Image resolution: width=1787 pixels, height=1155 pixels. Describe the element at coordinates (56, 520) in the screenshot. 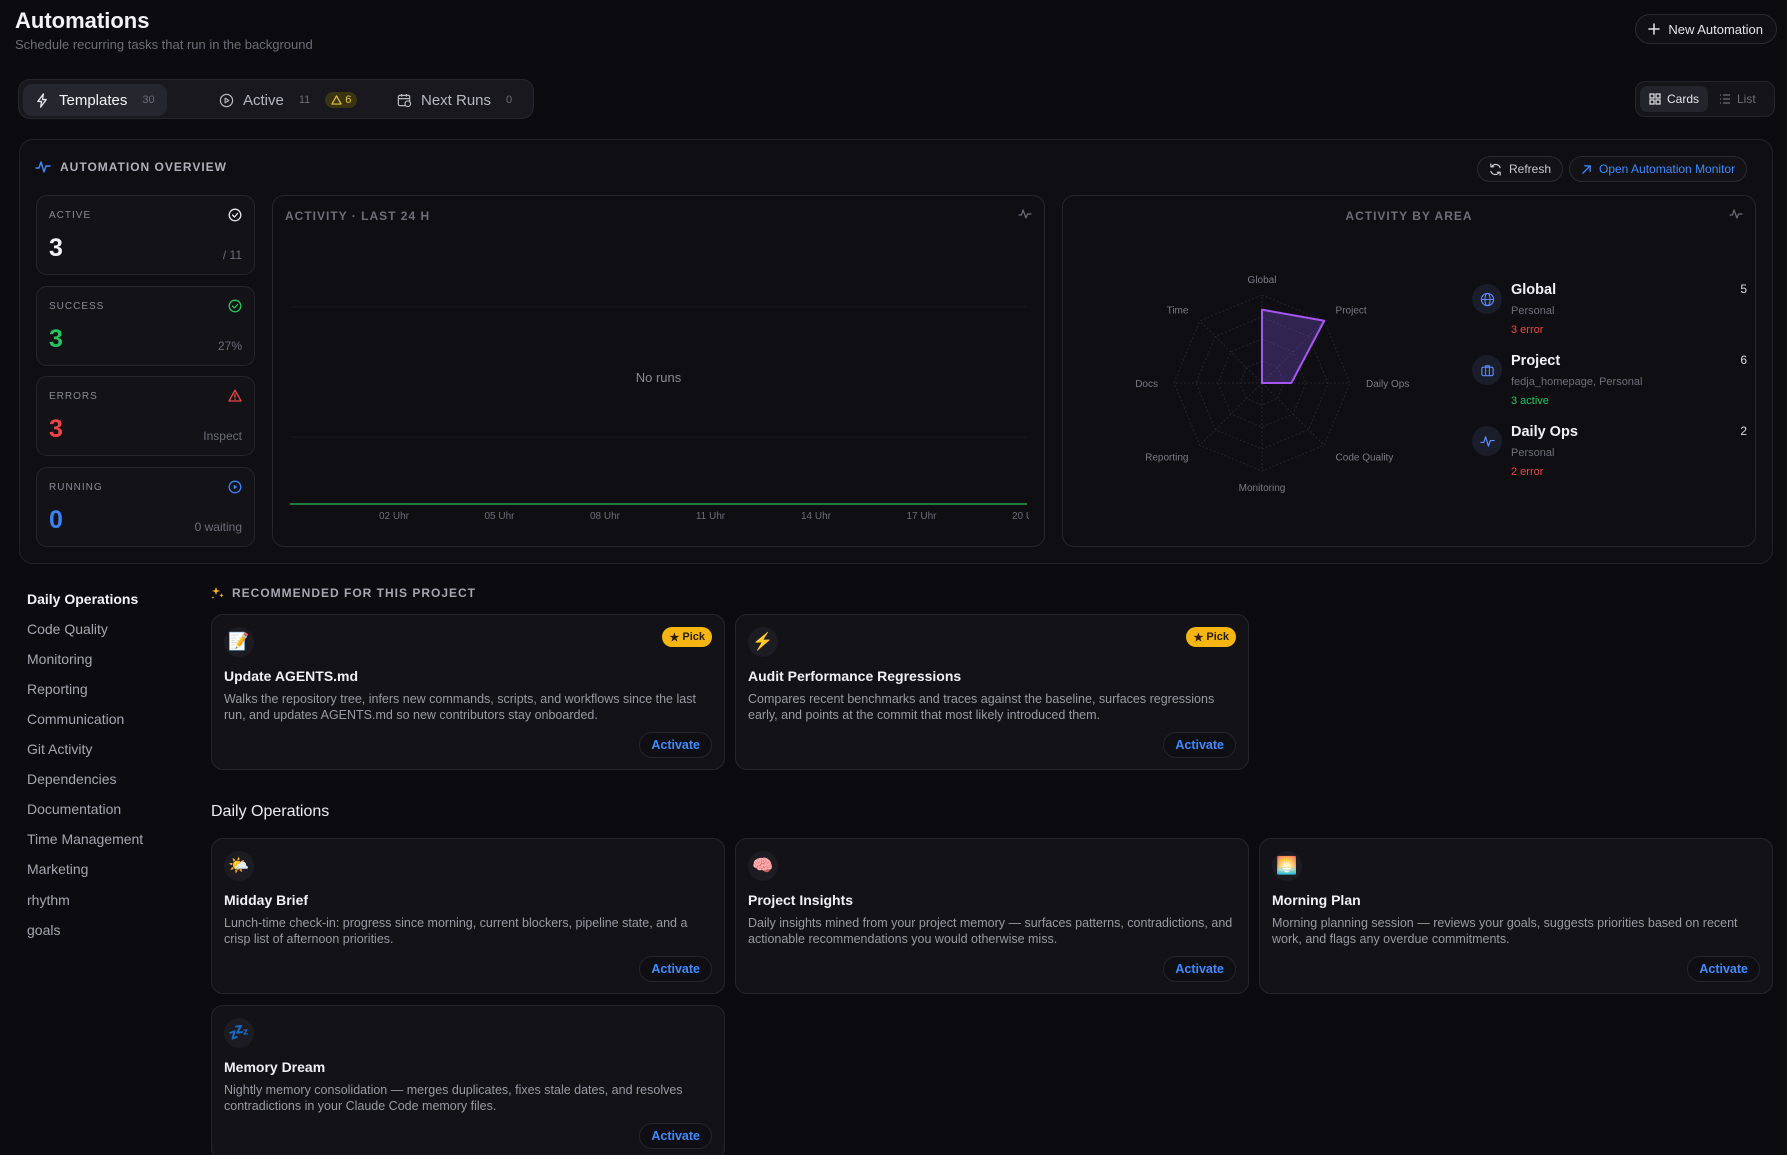

I see `stat-running-value: 0` at that location.